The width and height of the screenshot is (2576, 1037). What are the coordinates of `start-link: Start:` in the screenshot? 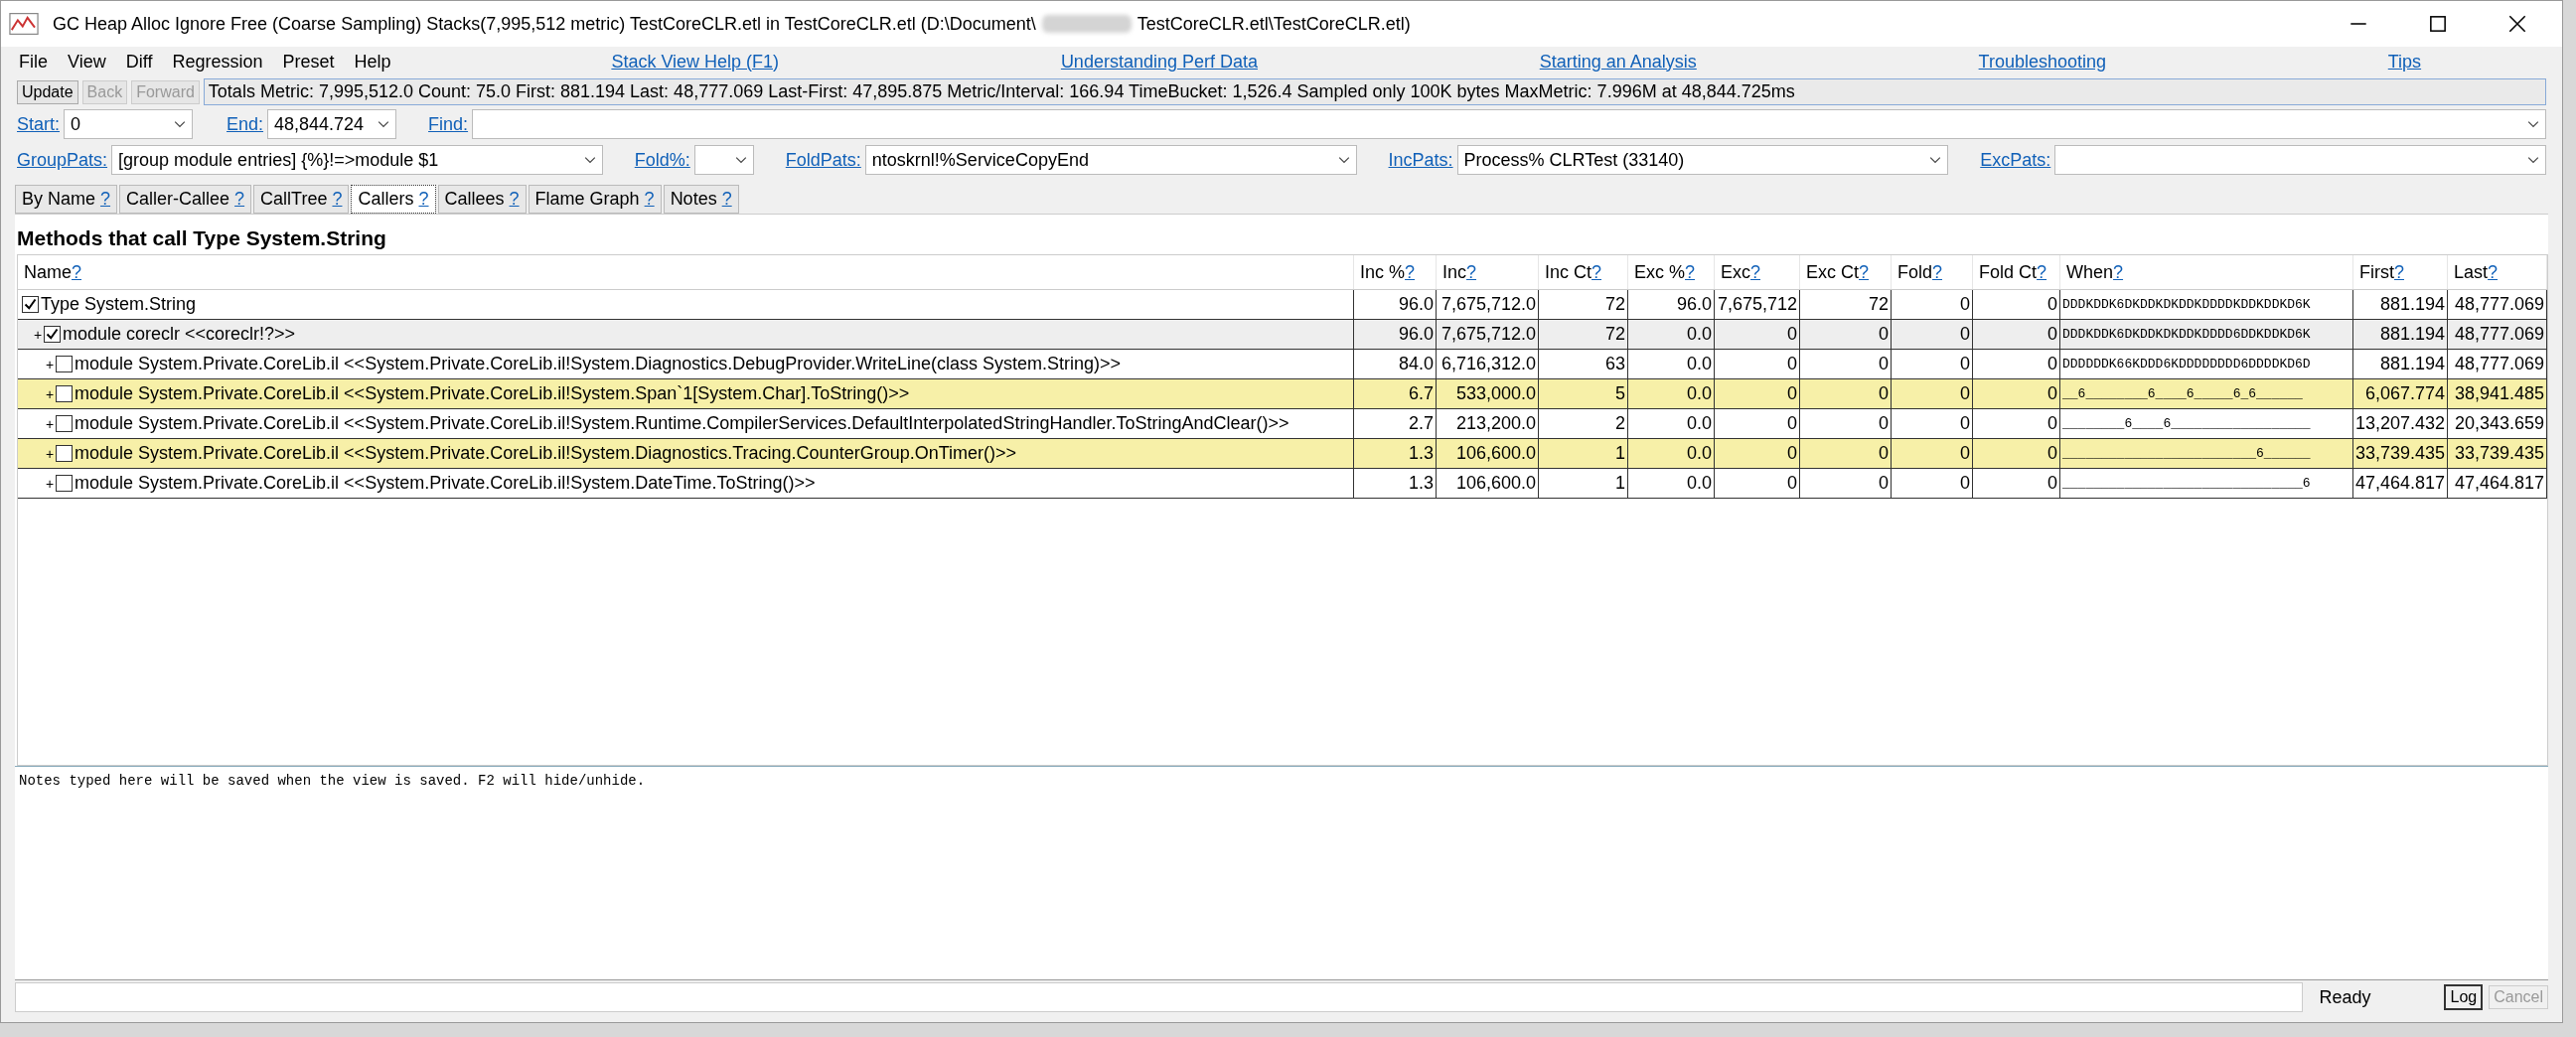 It's located at (38, 124).